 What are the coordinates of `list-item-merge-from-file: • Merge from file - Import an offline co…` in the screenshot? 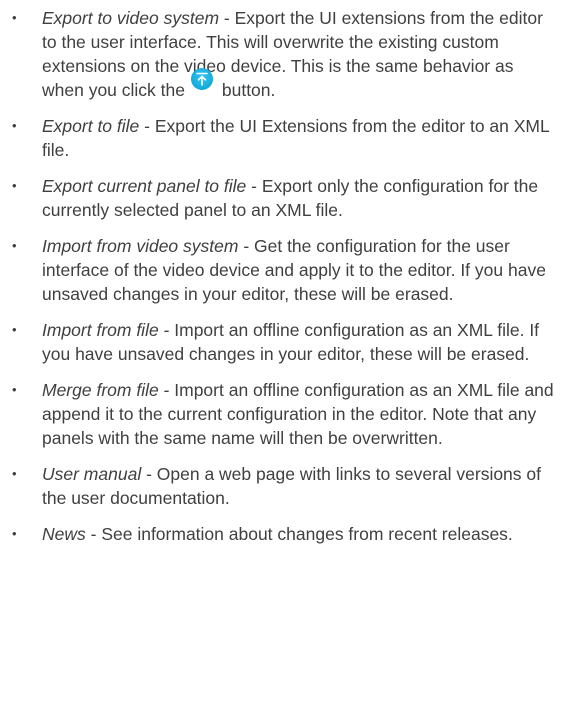 It's located at (283, 414).